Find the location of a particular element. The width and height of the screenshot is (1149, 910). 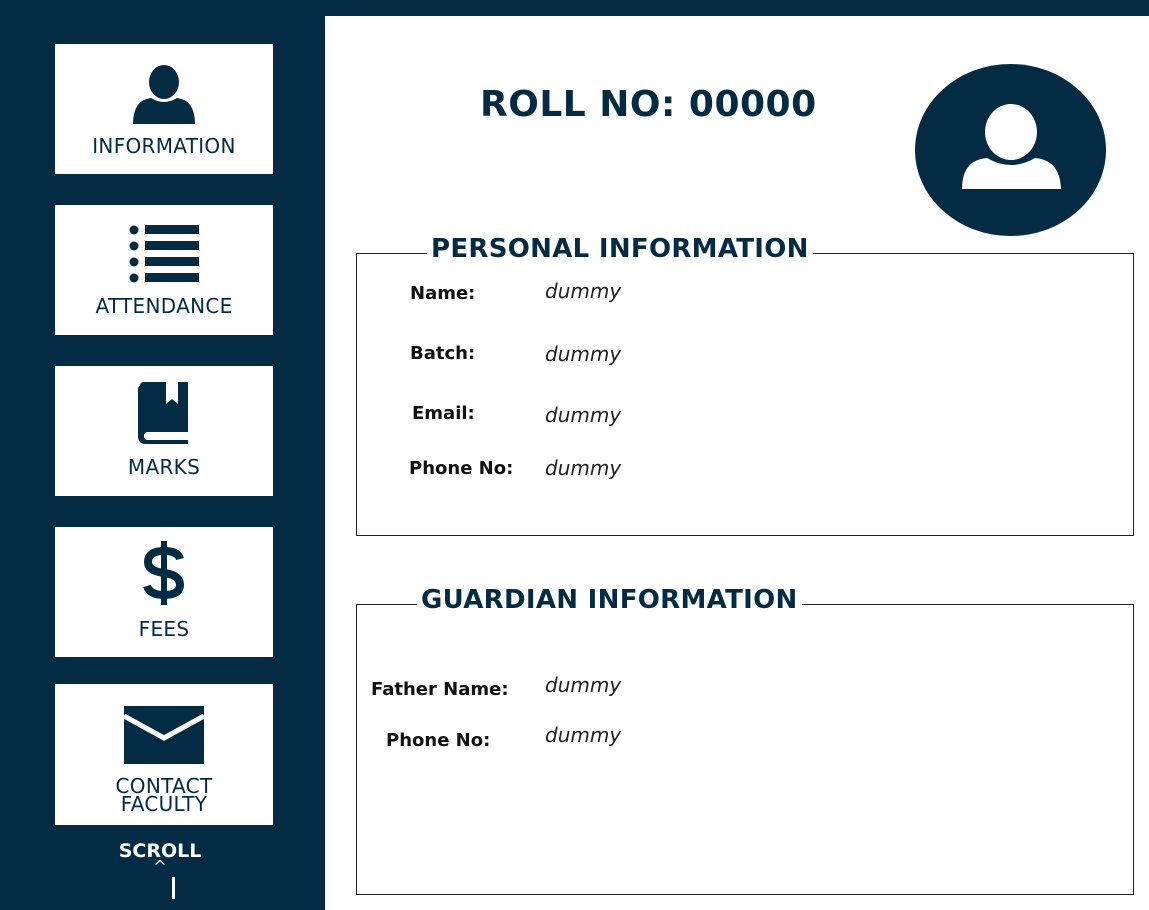

sidebar-item-label: ATTENDANCE is located at coordinates (164, 306).